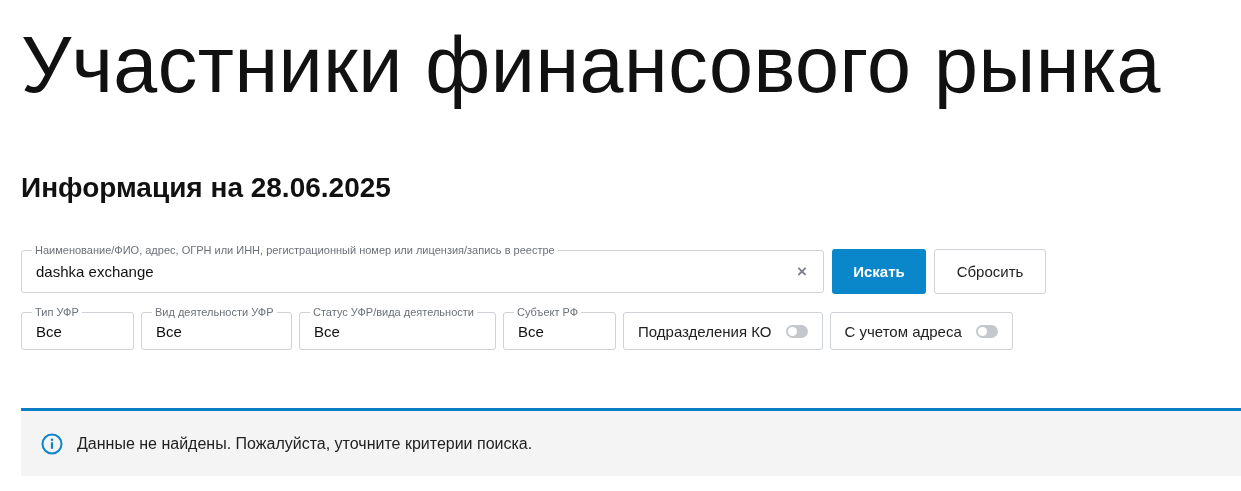 This screenshot has height=491, width=1241. I want to click on info-icon, so click(52, 443).